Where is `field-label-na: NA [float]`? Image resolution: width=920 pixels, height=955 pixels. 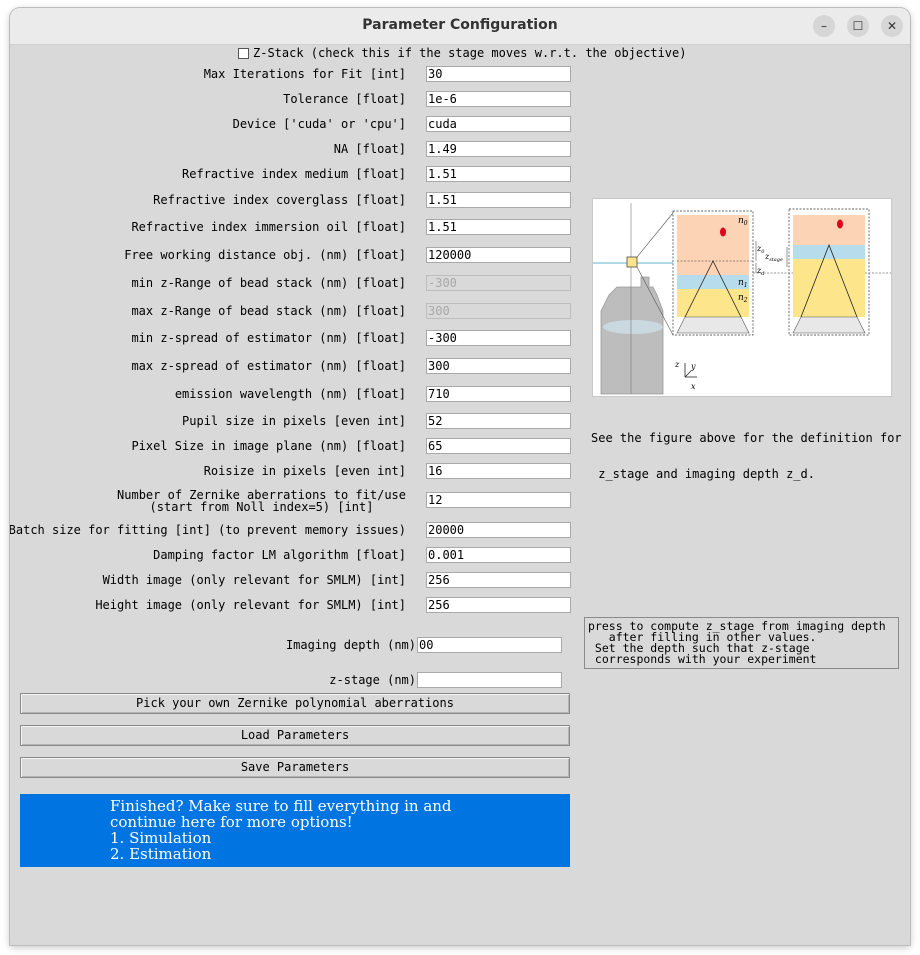 field-label-na: NA [float] is located at coordinates (369, 149).